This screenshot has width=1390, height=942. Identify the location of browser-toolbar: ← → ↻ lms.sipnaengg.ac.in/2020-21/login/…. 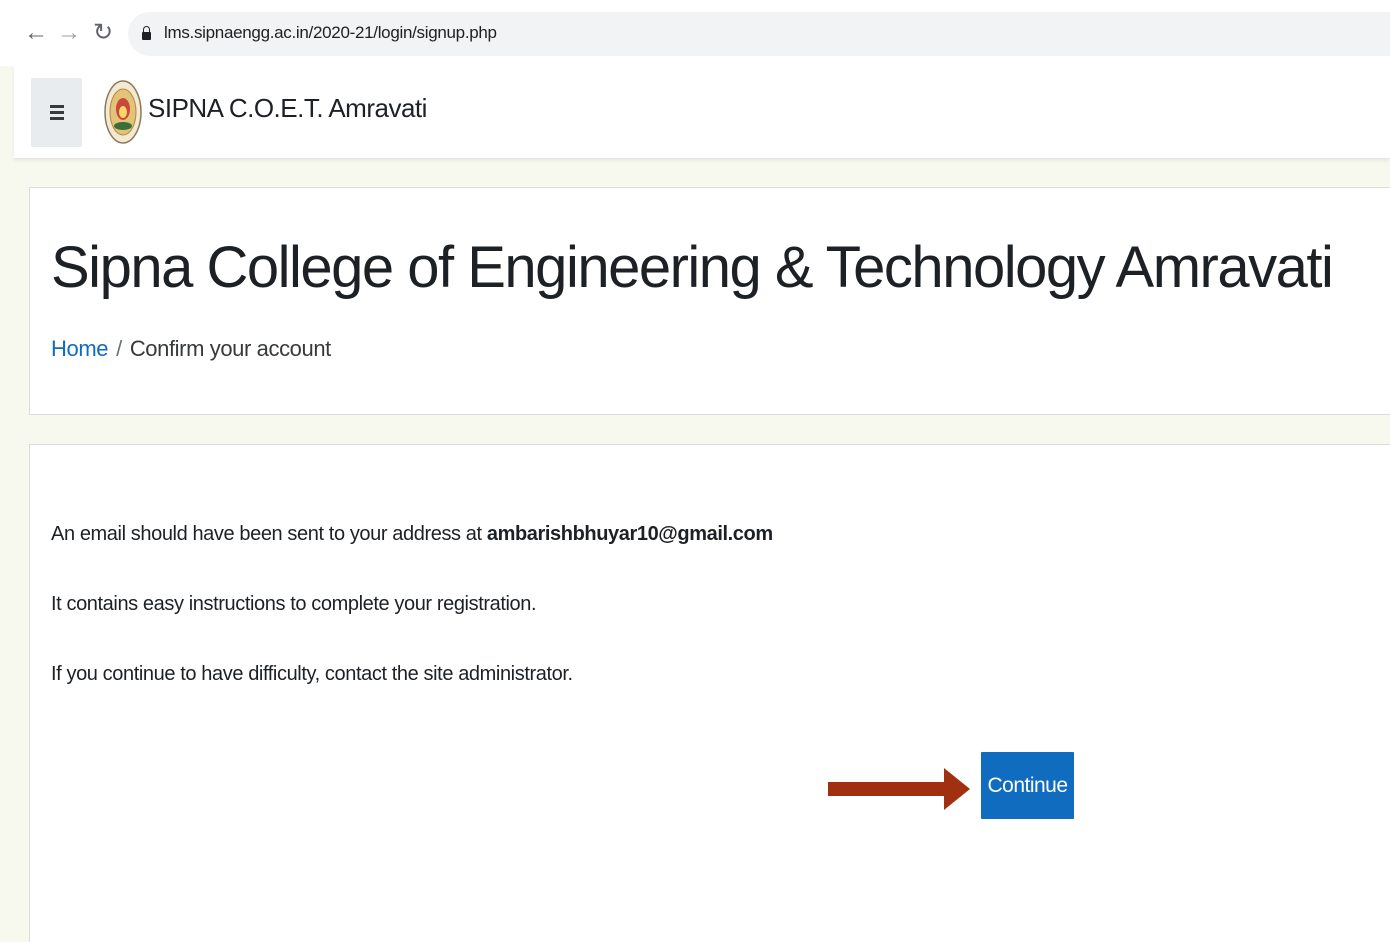
(695, 33).